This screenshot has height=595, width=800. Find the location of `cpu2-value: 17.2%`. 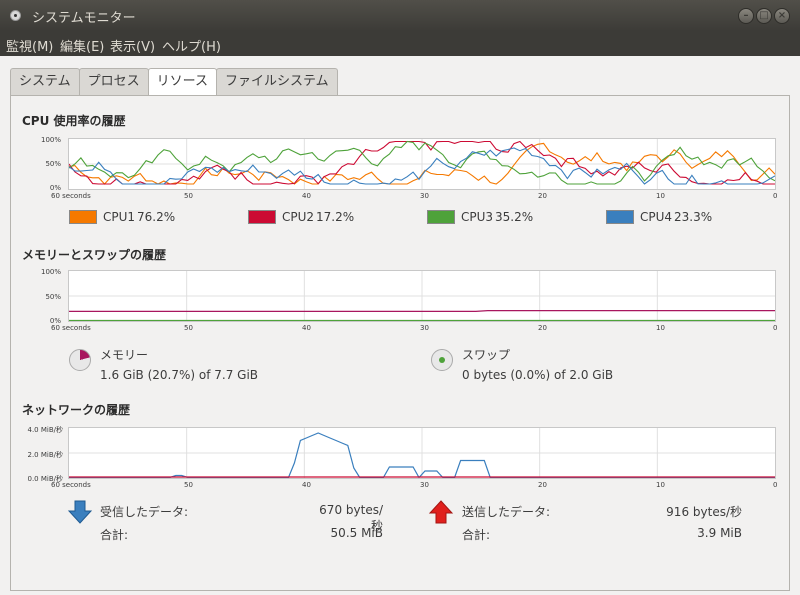

cpu2-value: 17.2% is located at coordinates (335, 217).